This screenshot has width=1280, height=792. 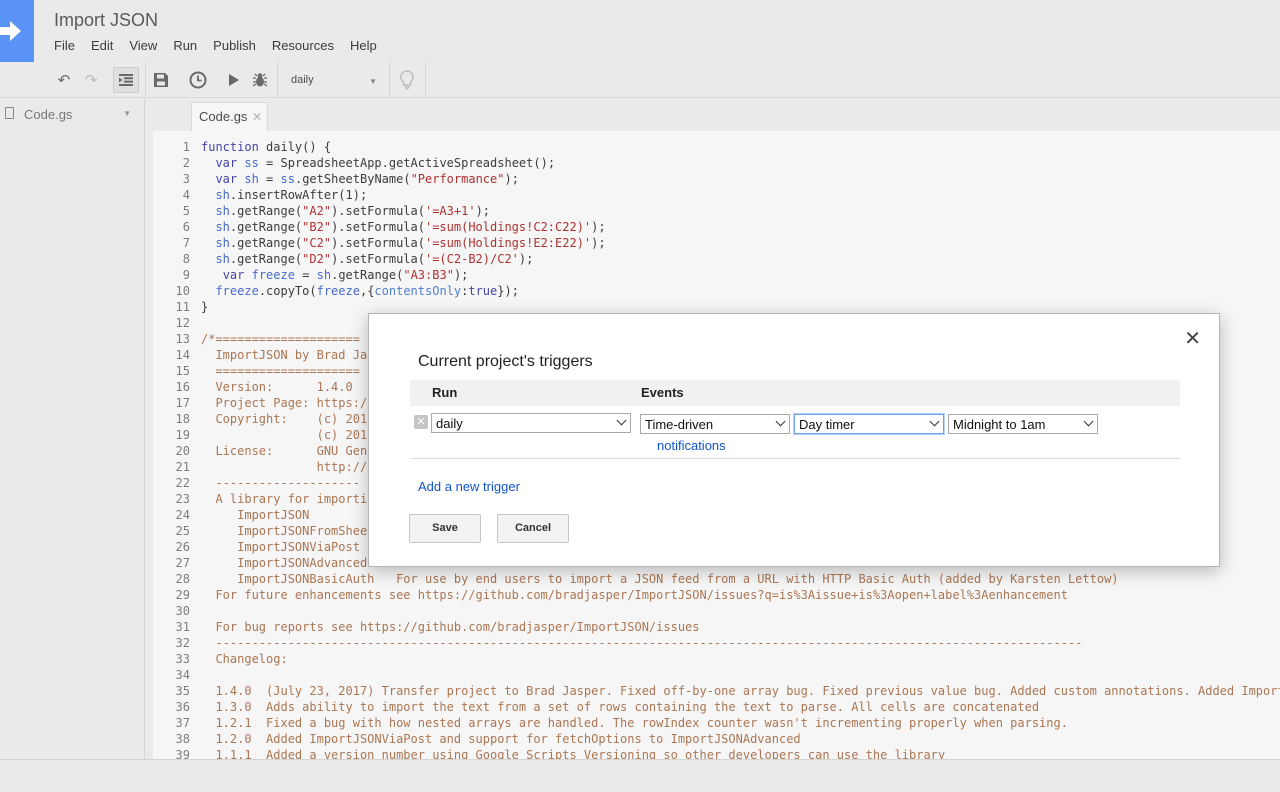 What do you see at coordinates (679, 424) in the screenshot?
I see `event-source-value: Time-driven` at bounding box center [679, 424].